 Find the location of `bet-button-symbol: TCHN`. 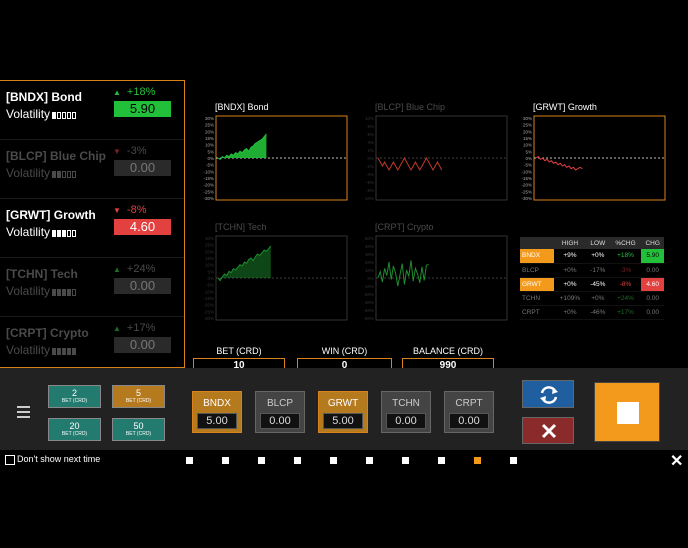

bet-button-symbol: TCHN is located at coordinates (406, 403).